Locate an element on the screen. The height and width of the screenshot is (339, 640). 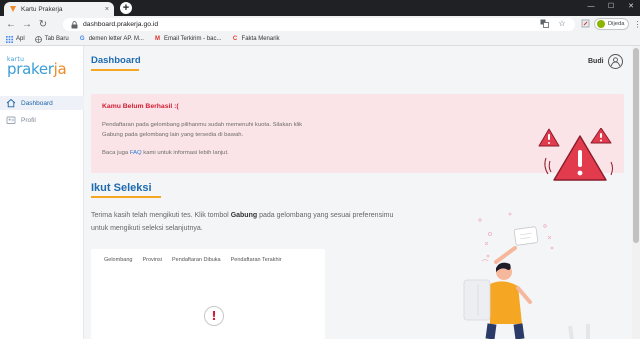
bookmark-tab-baru: Tab Baru is located at coordinates (51, 39).